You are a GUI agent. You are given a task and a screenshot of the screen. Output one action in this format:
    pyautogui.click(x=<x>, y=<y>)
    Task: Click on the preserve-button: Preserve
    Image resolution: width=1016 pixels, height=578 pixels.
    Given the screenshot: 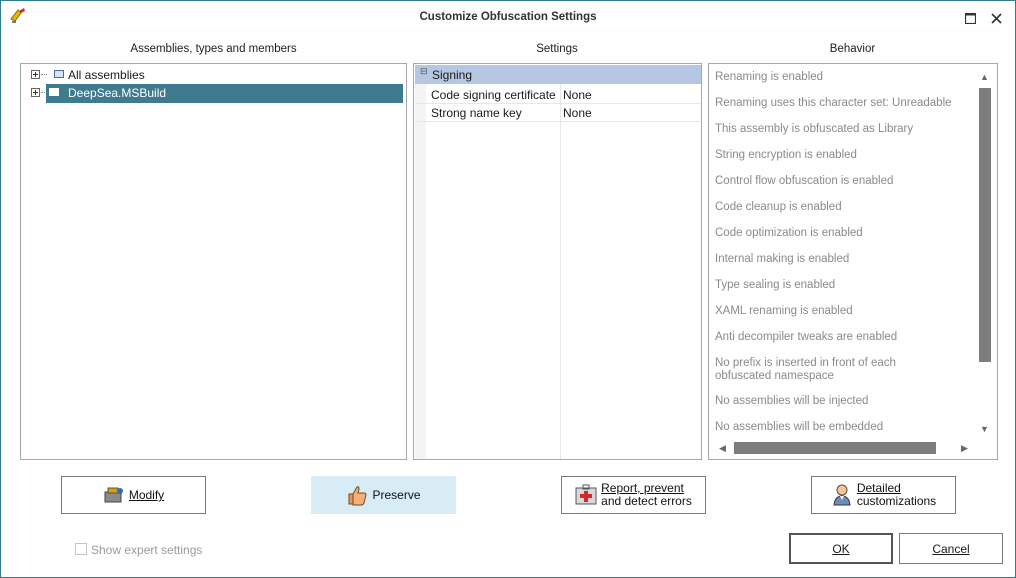 What is the action you would take?
    pyautogui.click(x=383, y=495)
    